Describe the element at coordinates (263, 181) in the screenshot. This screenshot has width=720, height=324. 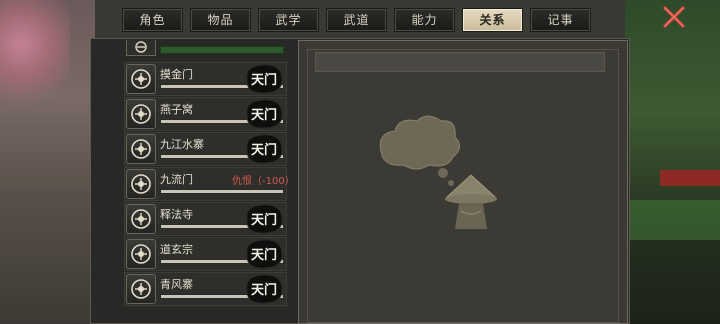
I see `sect-status: 仇恨（-100）` at that location.